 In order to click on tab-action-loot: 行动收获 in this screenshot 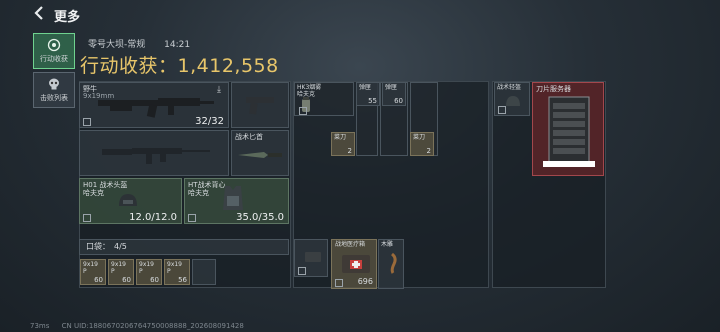, I will do `click(54, 51)`.